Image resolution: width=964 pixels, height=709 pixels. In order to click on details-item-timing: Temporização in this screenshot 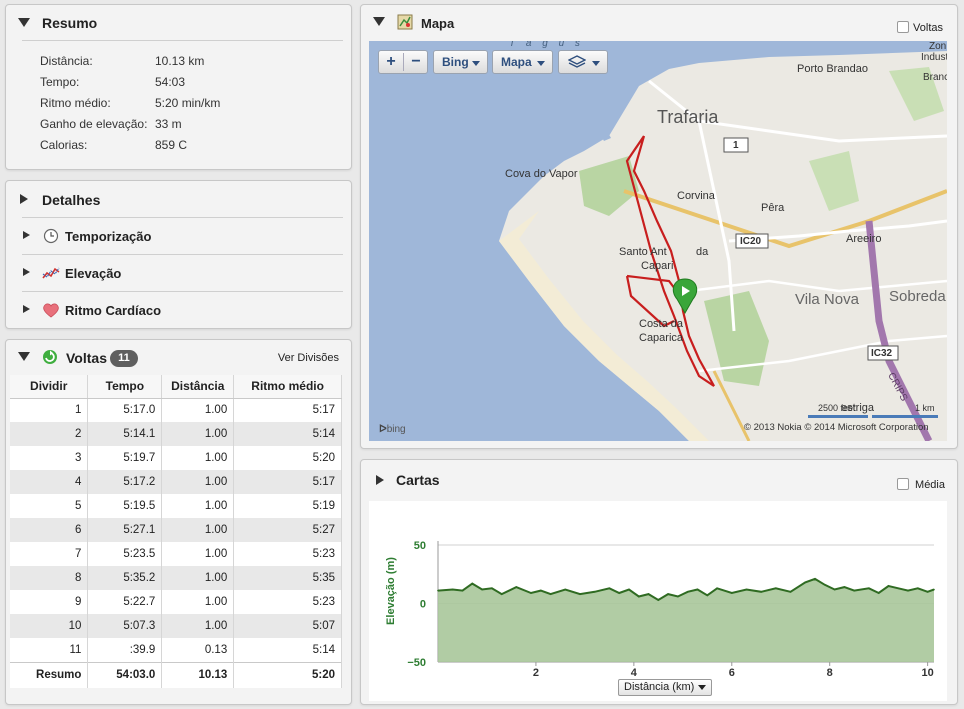, I will do `click(178, 236)`.